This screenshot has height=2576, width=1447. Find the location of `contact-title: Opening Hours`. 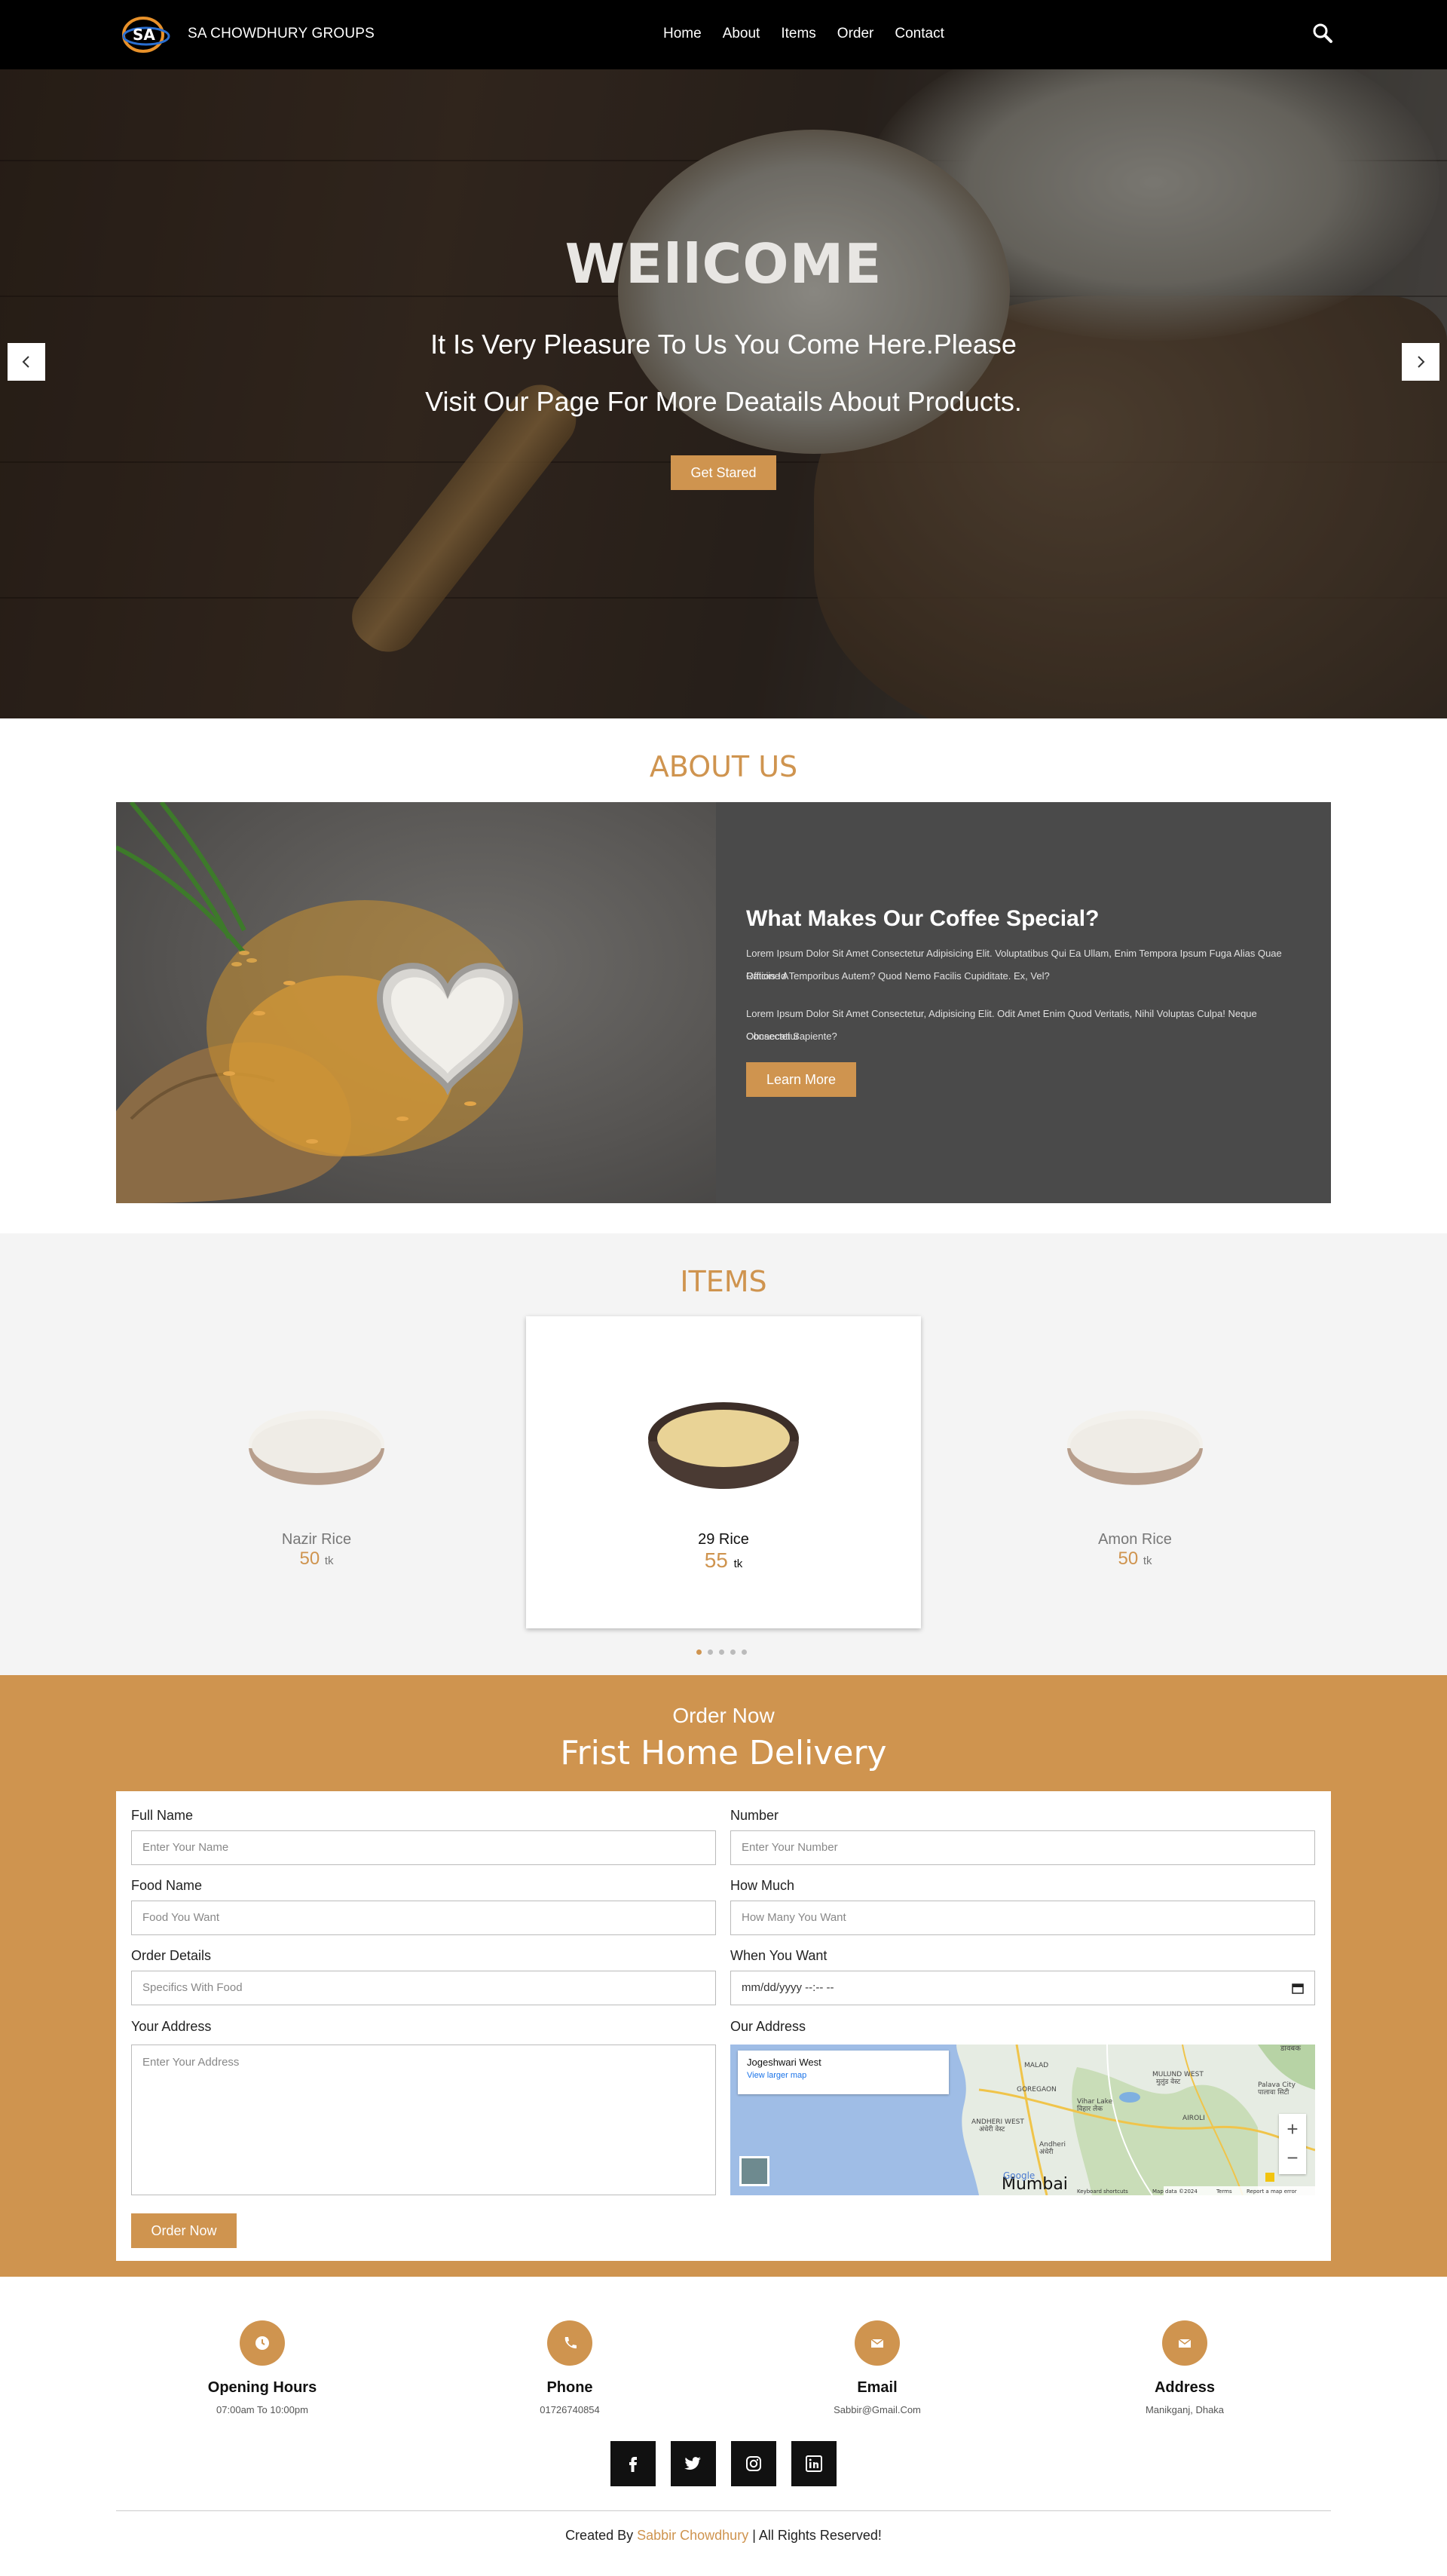

contact-title: Opening Hours is located at coordinates (262, 2387).